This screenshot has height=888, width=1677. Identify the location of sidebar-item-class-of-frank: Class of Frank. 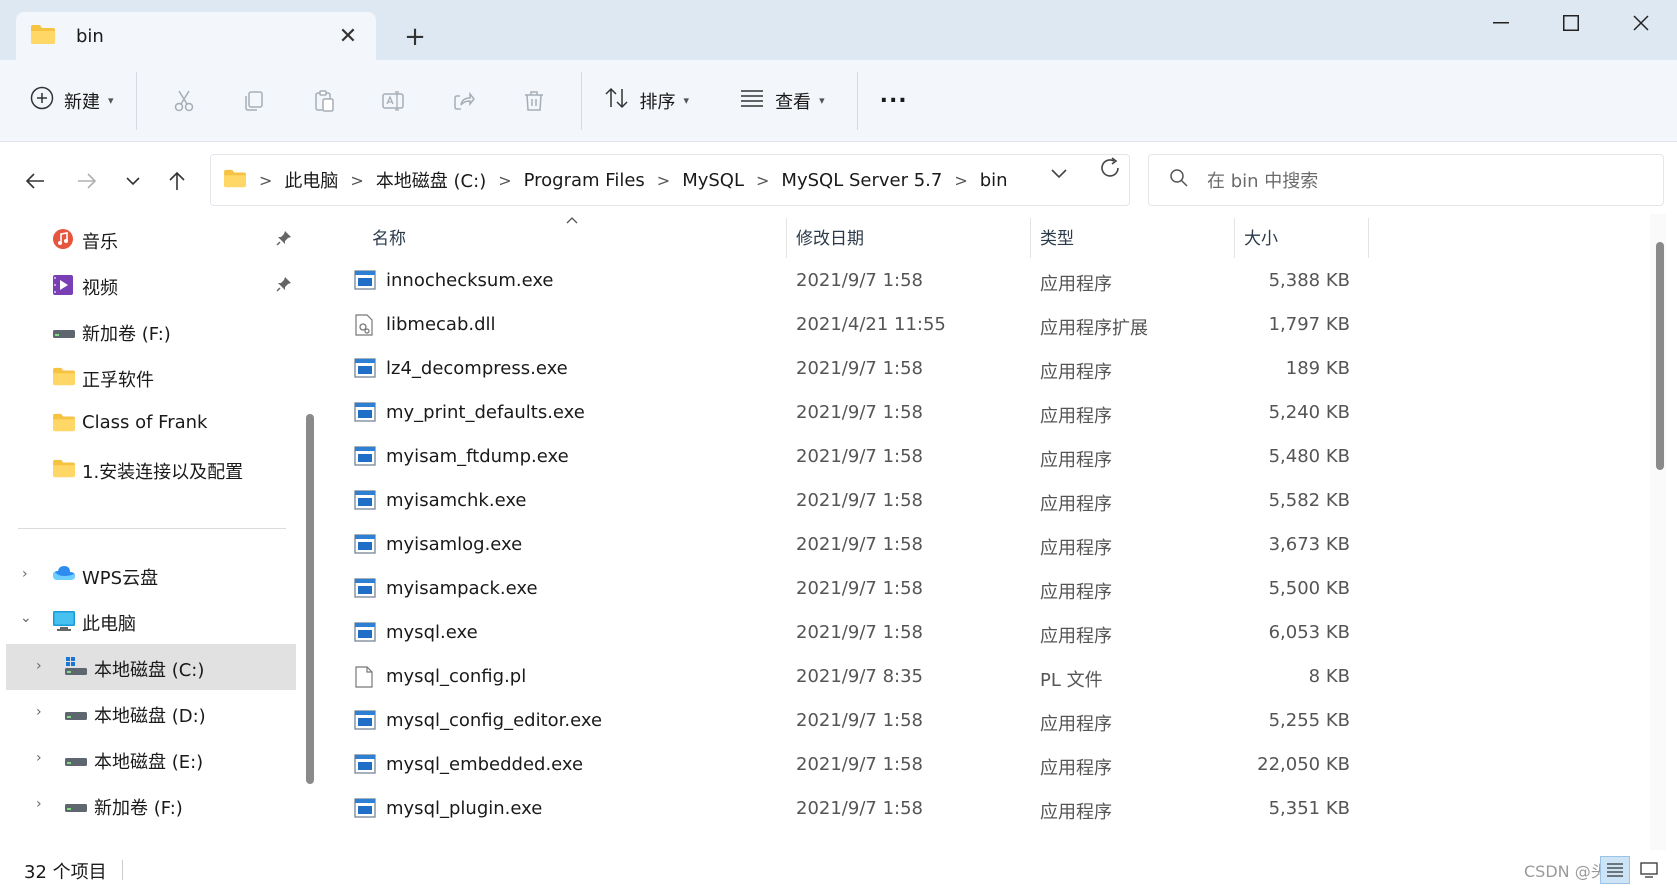
(150, 423).